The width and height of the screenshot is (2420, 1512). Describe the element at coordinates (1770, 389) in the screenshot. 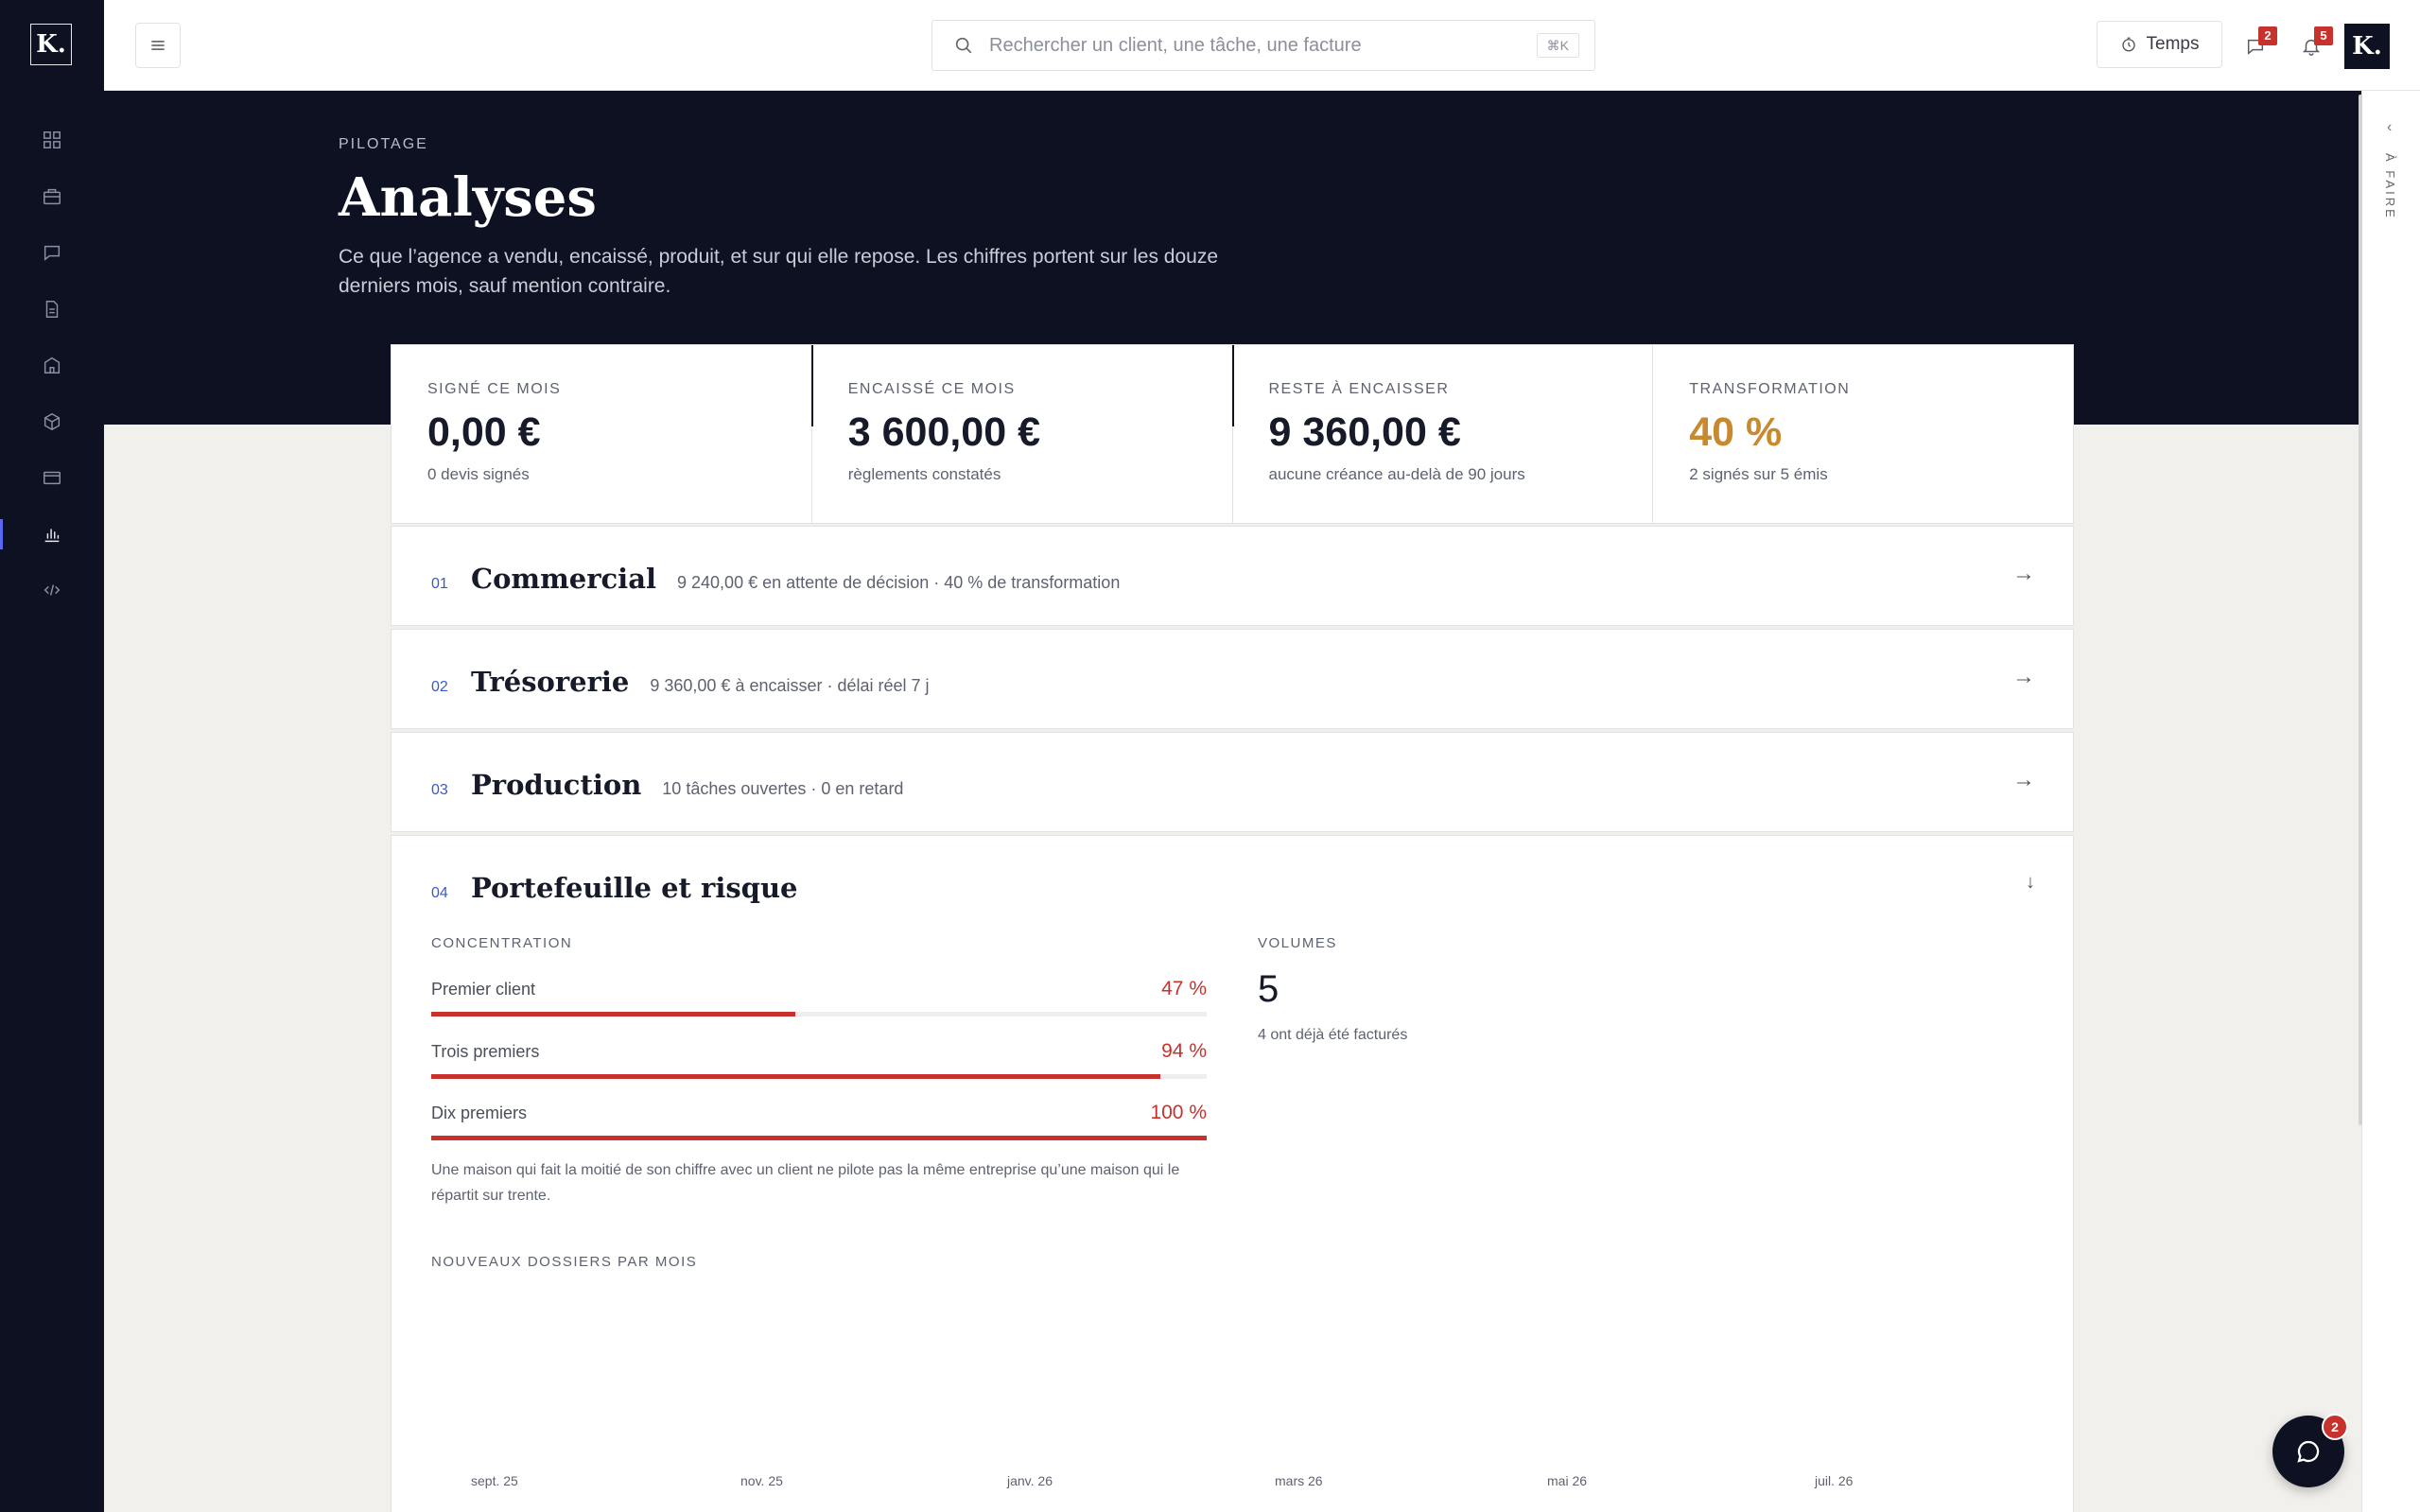

I see `kpi-label: TRANSFORMATION` at that location.